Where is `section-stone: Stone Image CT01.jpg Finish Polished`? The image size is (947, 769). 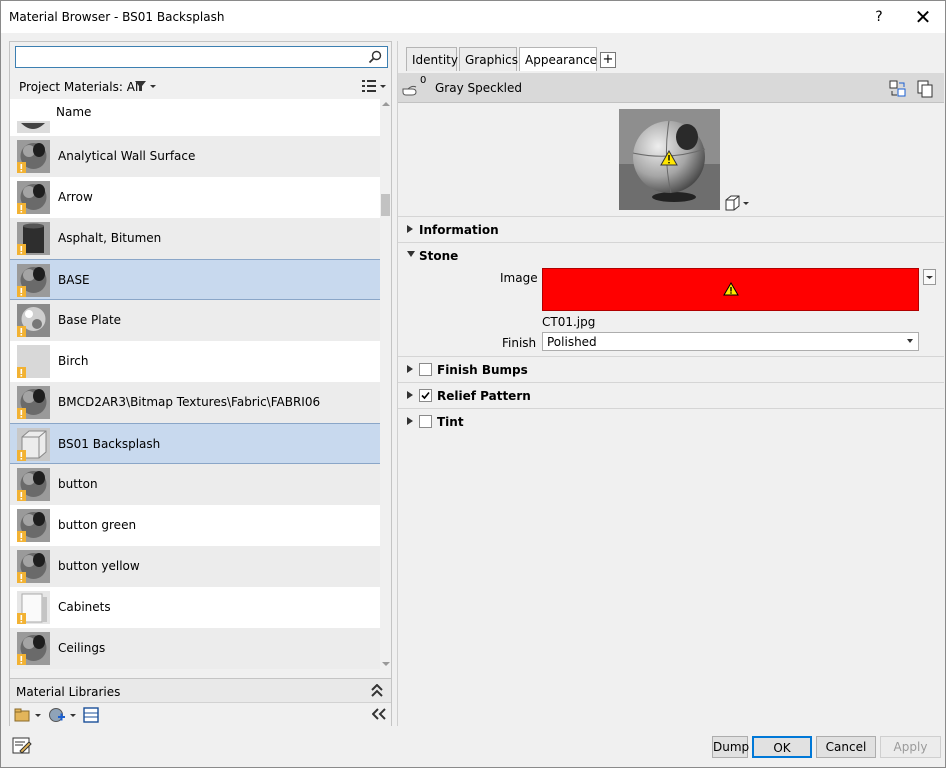 section-stone: Stone Image CT01.jpg Finish Polished is located at coordinates (671, 298).